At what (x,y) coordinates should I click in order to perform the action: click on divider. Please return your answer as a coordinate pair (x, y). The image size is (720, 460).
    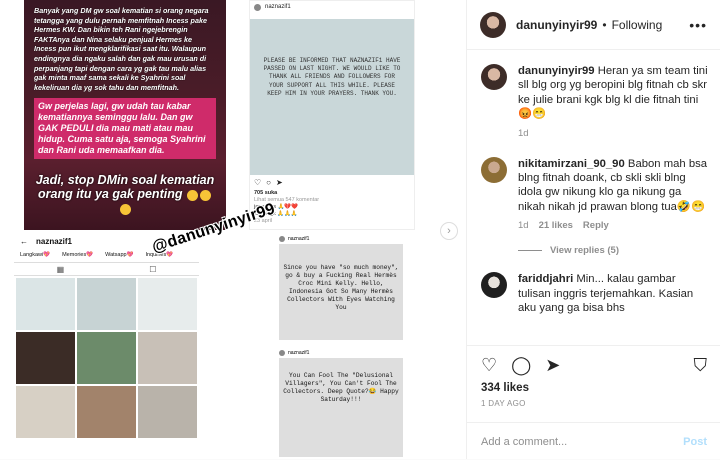
    Looking at the image, I should click on (530, 251).